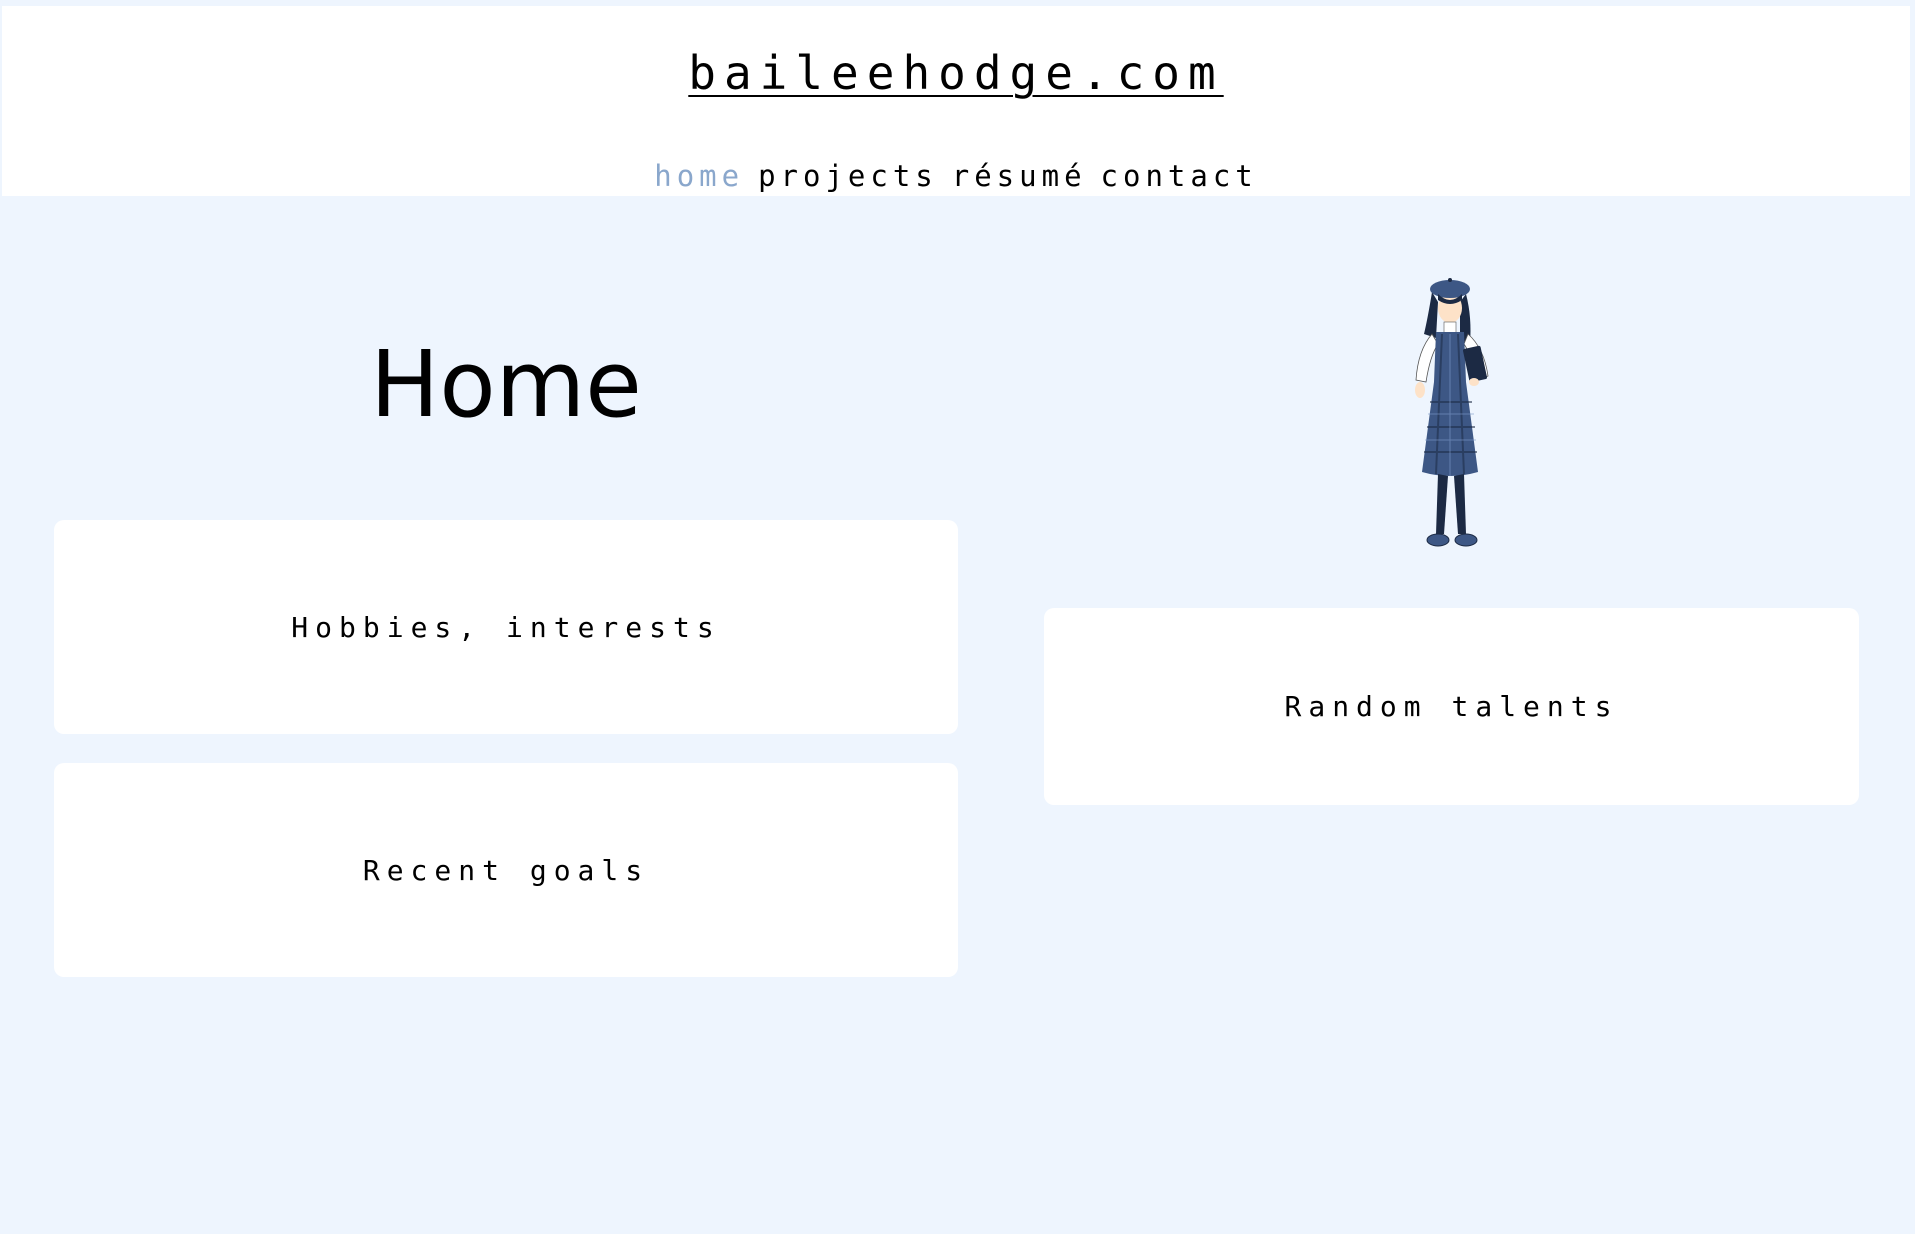 The width and height of the screenshot is (1915, 1234). What do you see at coordinates (848, 176) in the screenshot?
I see `nav-projects: projects` at bounding box center [848, 176].